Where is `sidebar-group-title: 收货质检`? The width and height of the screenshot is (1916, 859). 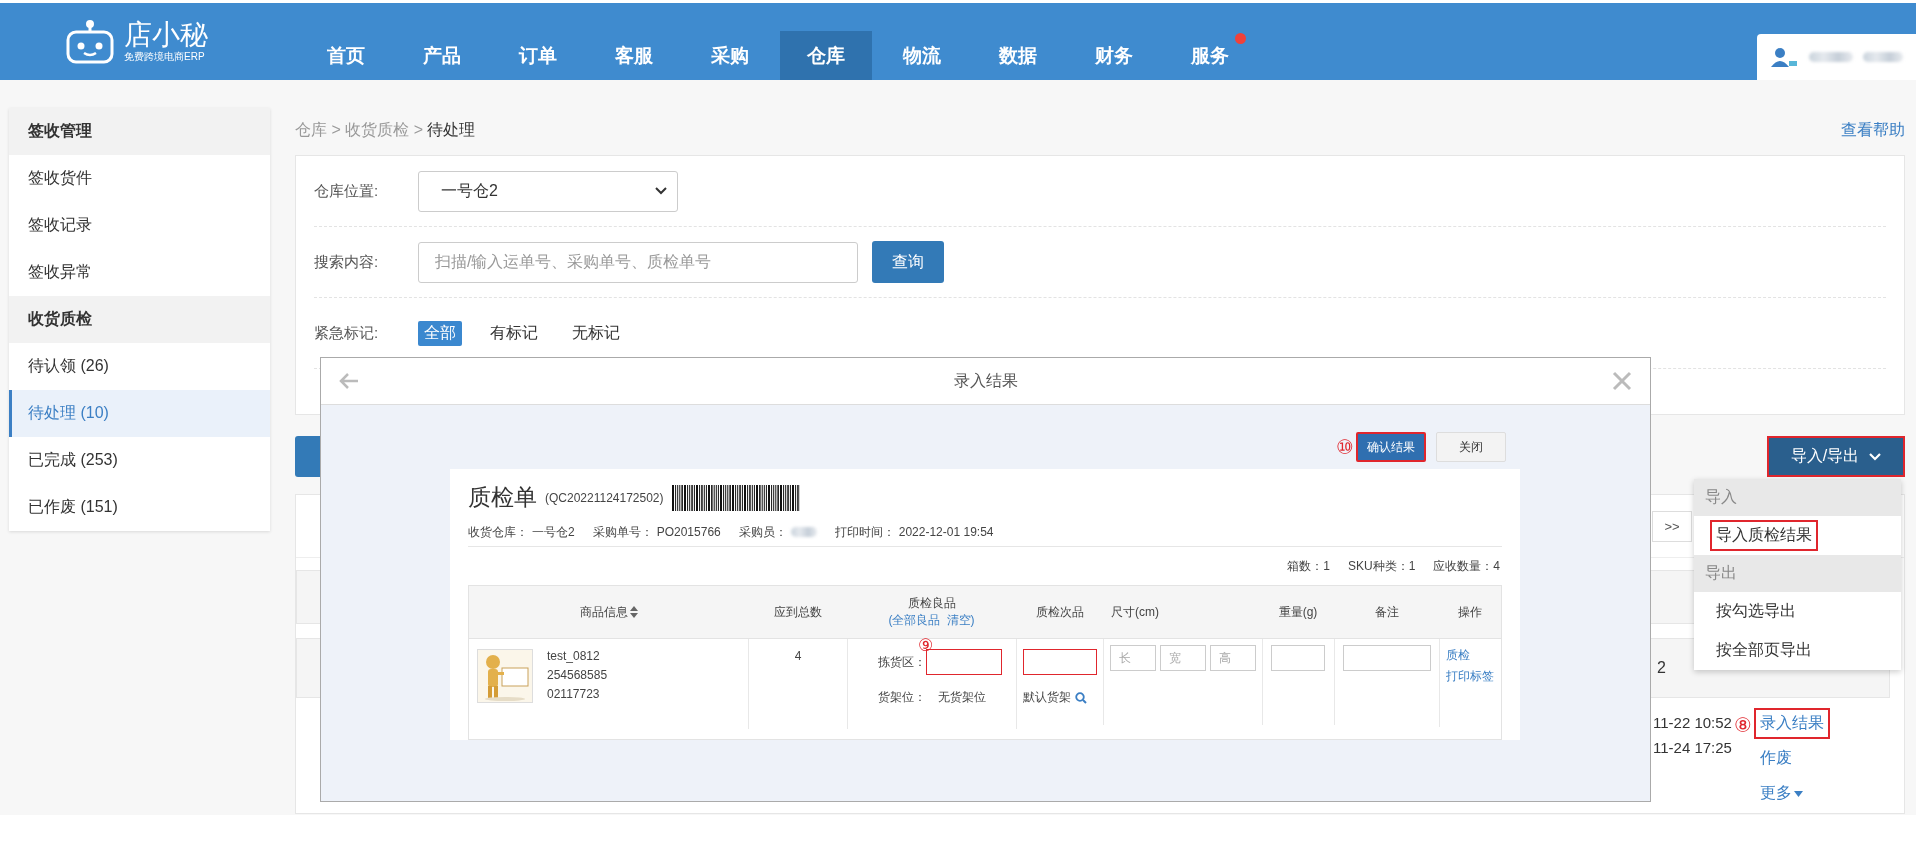
sidebar-group-title: 收货质检 is located at coordinates (139, 319).